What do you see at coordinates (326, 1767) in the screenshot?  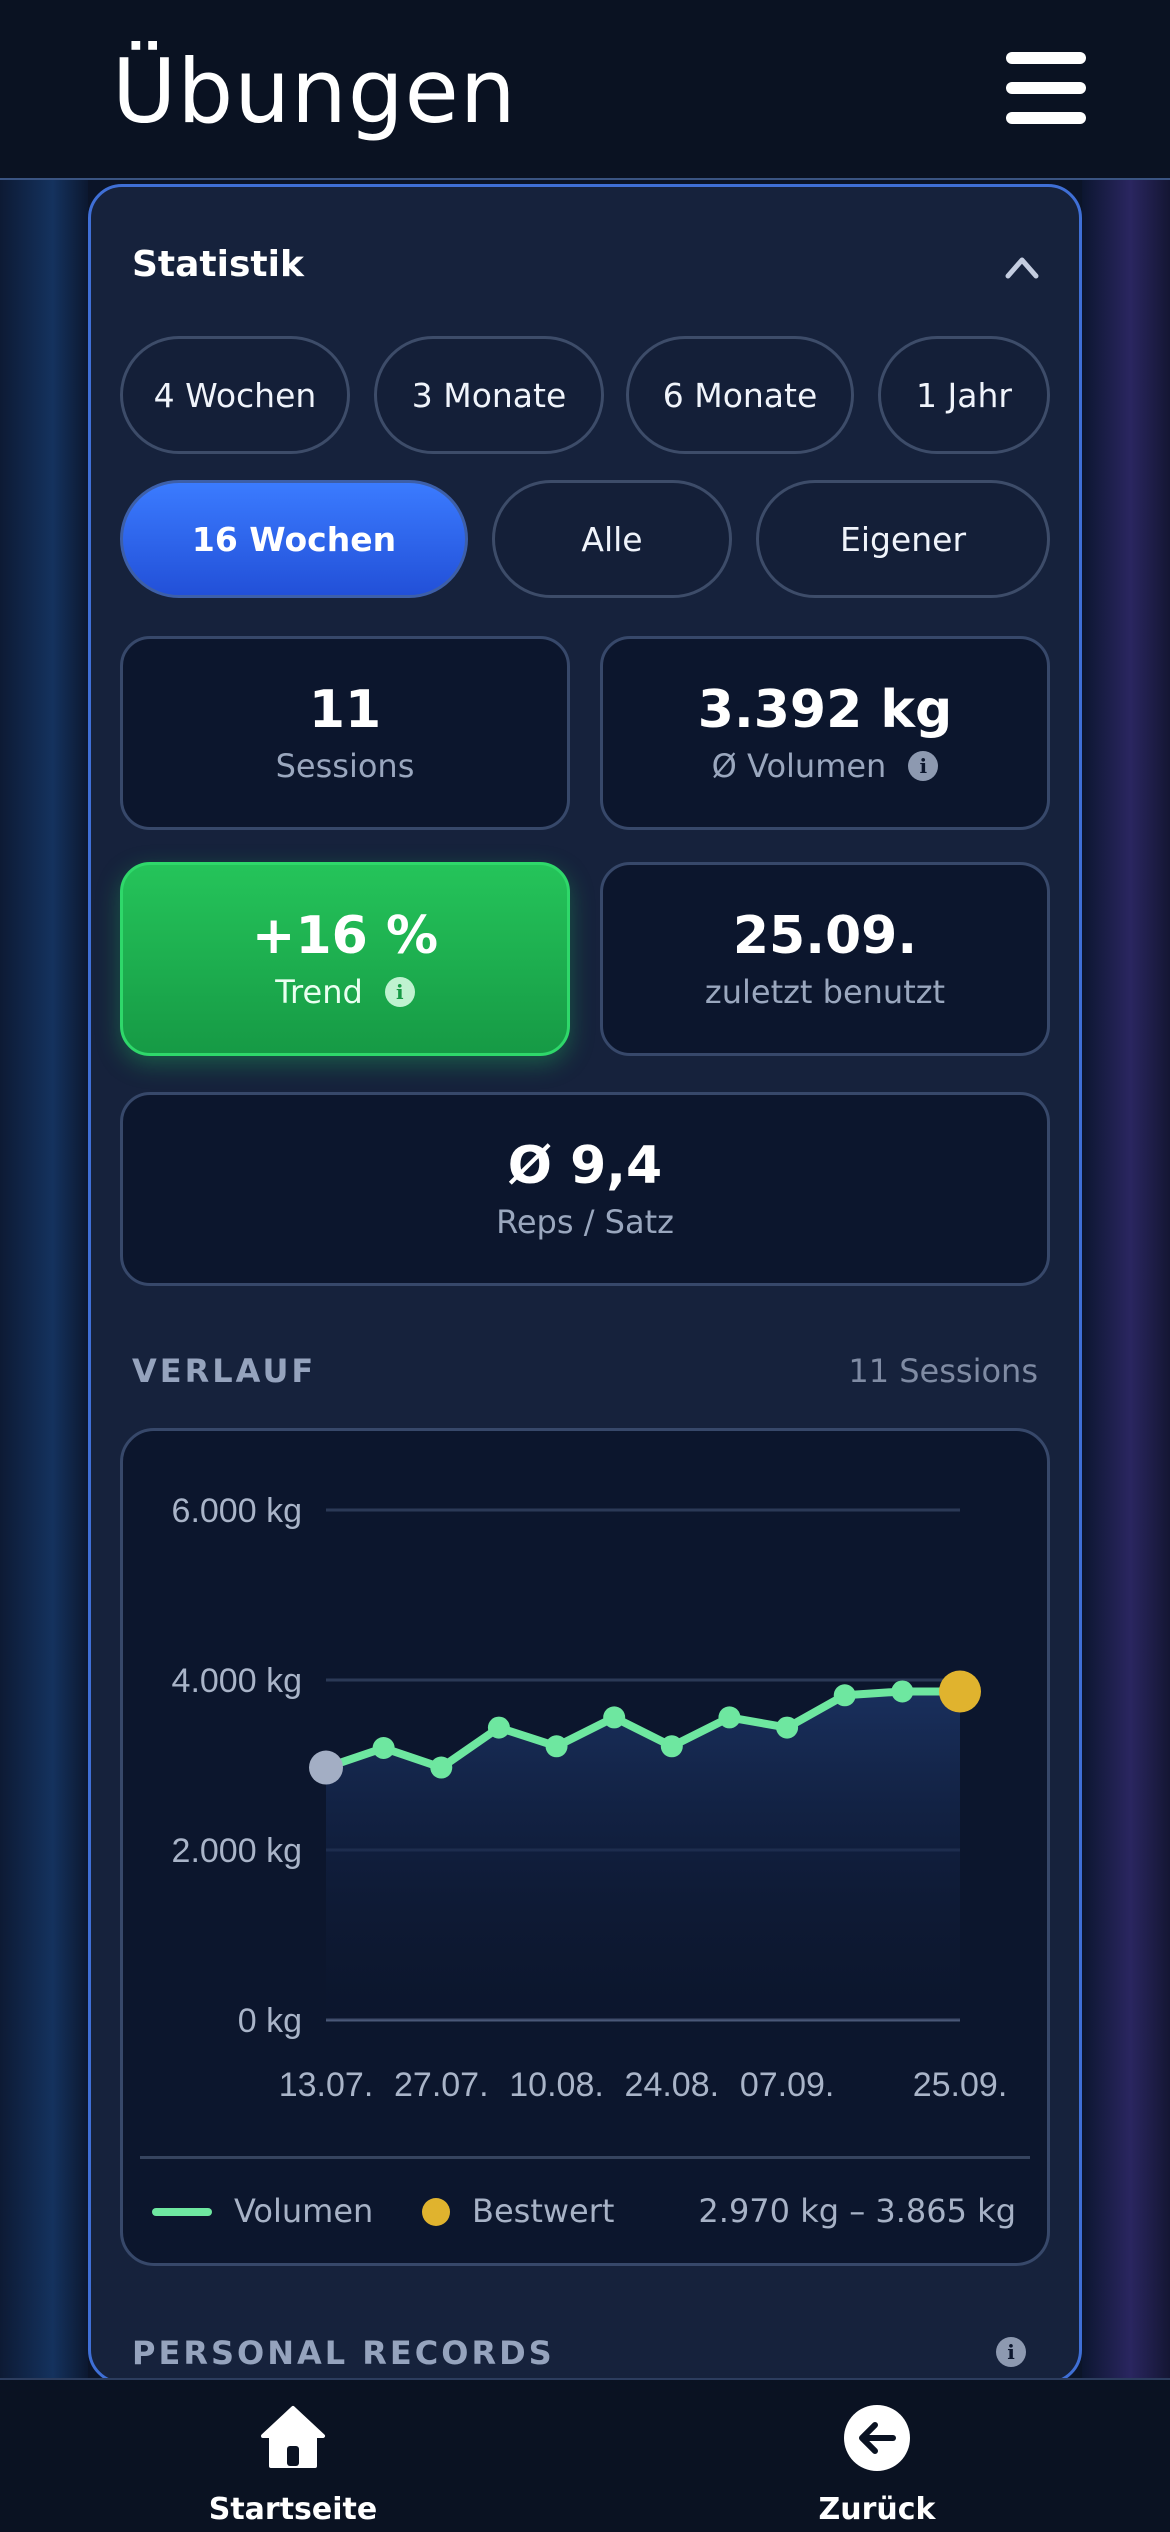 I see `start-point` at bounding box center [326, 1767].